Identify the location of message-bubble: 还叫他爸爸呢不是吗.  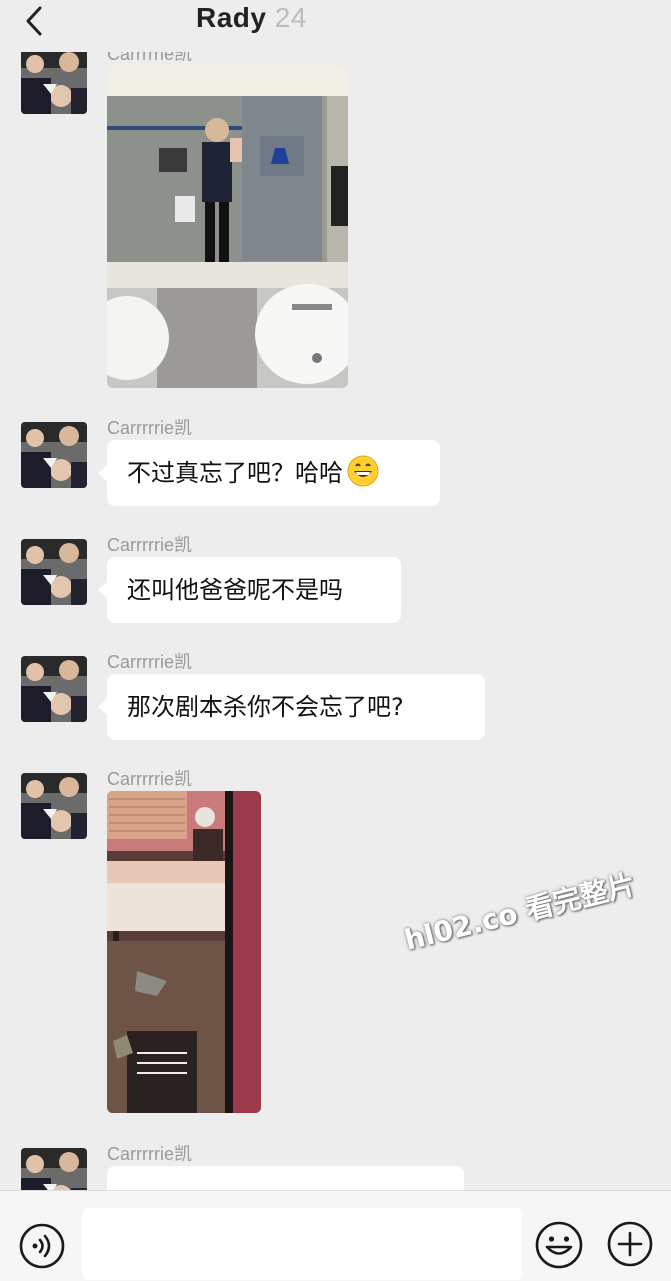
(249, 590).